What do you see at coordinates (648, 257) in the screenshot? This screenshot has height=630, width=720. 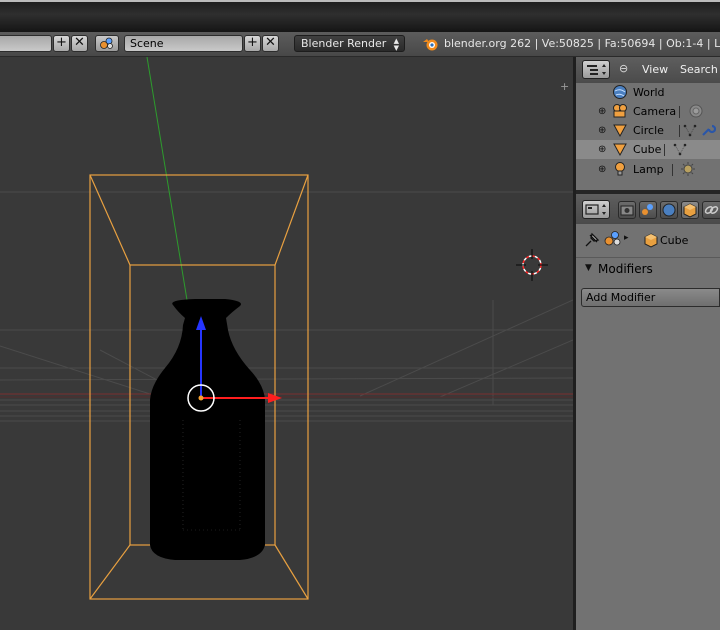 I see `panel-divider` at bounding box center [648, 257].